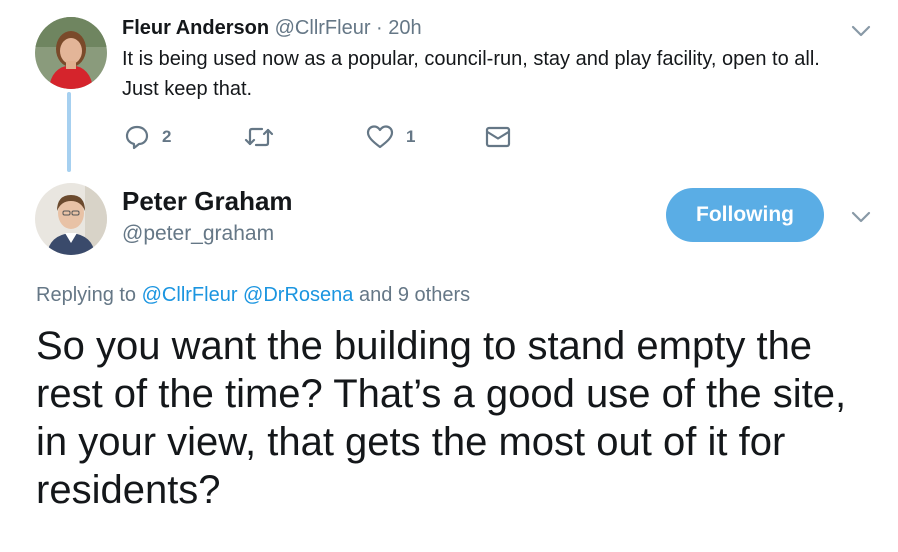  I want to click on replying-prefix: Replying to, so click(86, 295).